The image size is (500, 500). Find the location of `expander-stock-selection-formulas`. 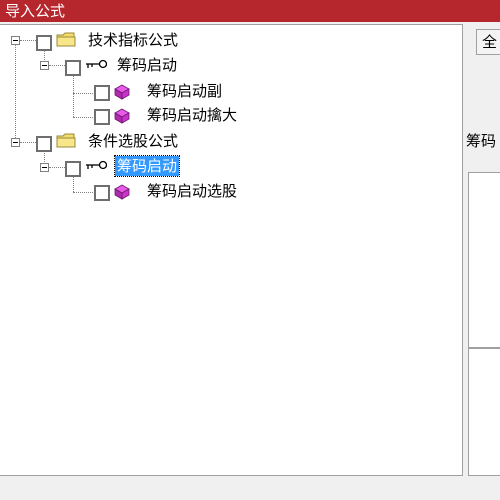

expander-stock-selection-formulas is located at coordinates (15, 142).